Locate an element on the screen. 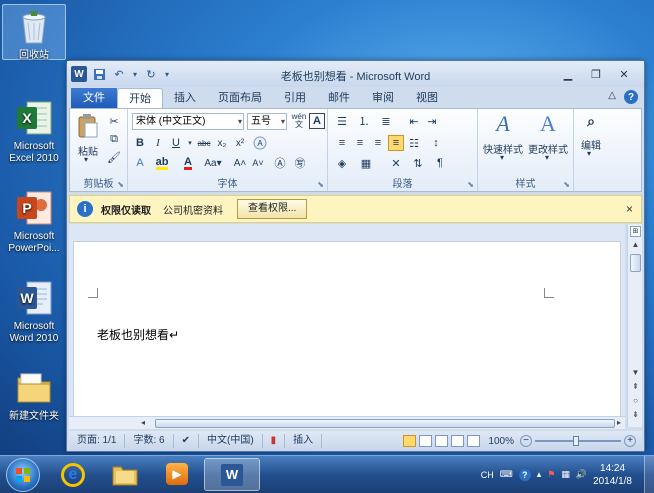  taskbar-internet-explorer: e is located at coordinates (73, 474).